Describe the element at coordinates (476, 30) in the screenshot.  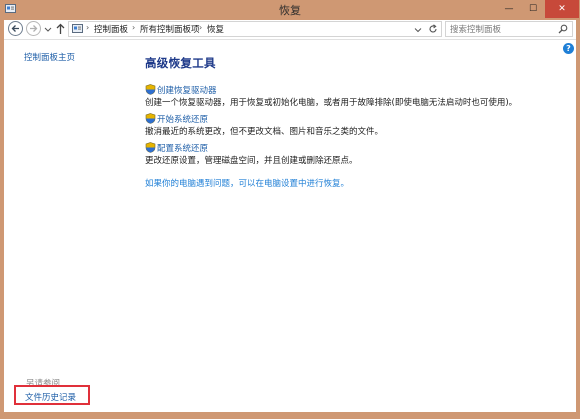
I see `search-placeholder: 搜索控制面板` at that location.